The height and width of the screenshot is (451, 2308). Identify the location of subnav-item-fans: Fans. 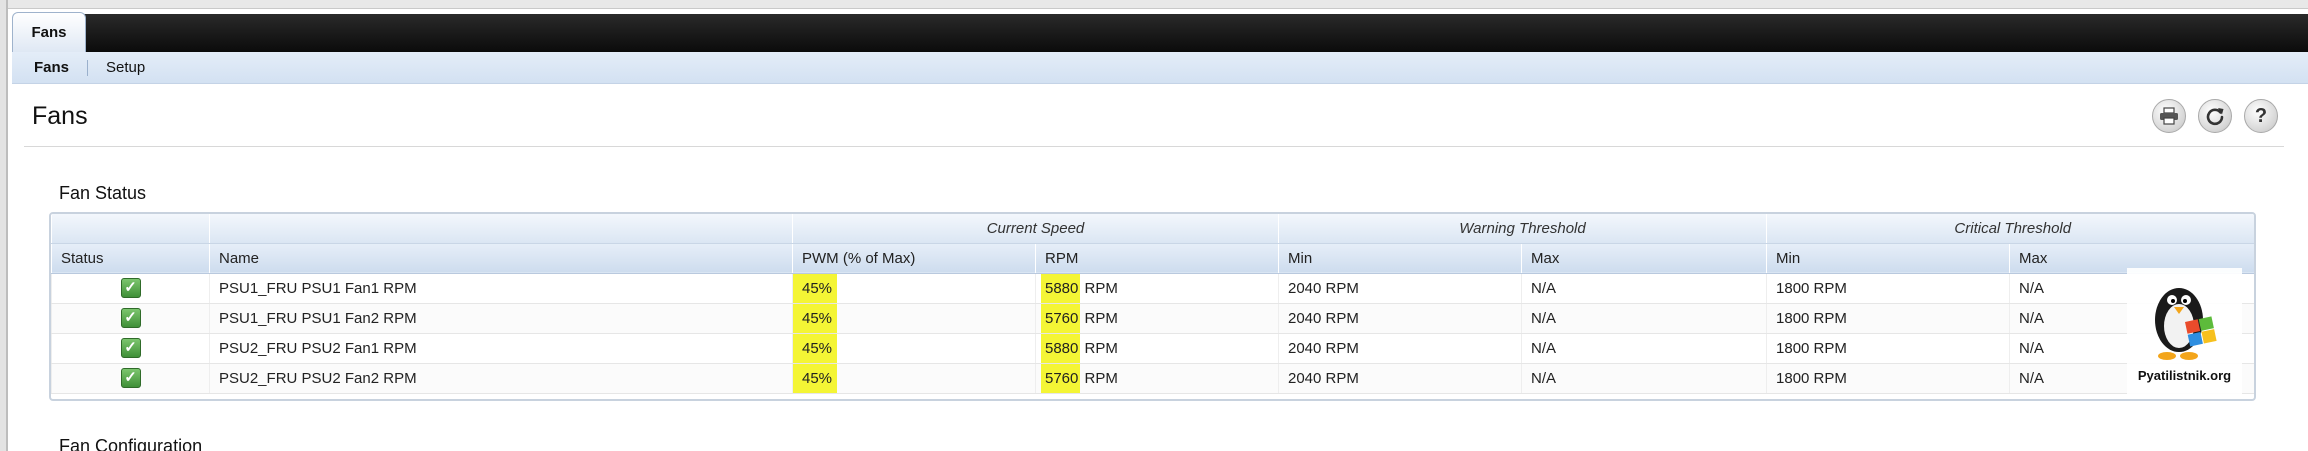
(51, 67).